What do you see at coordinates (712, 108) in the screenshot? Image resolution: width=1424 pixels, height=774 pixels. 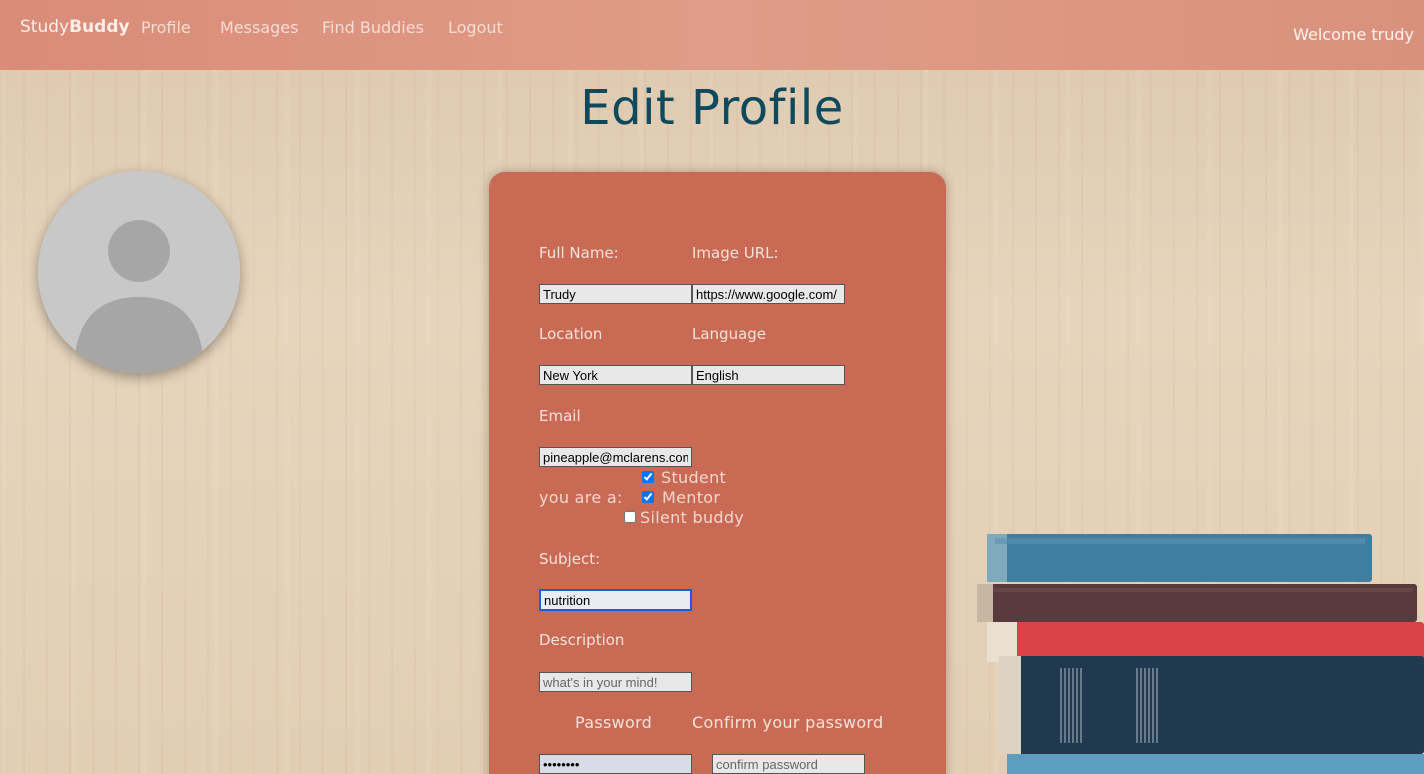 I see `page-title: Edit Profile` at bounding box center [712, 108].